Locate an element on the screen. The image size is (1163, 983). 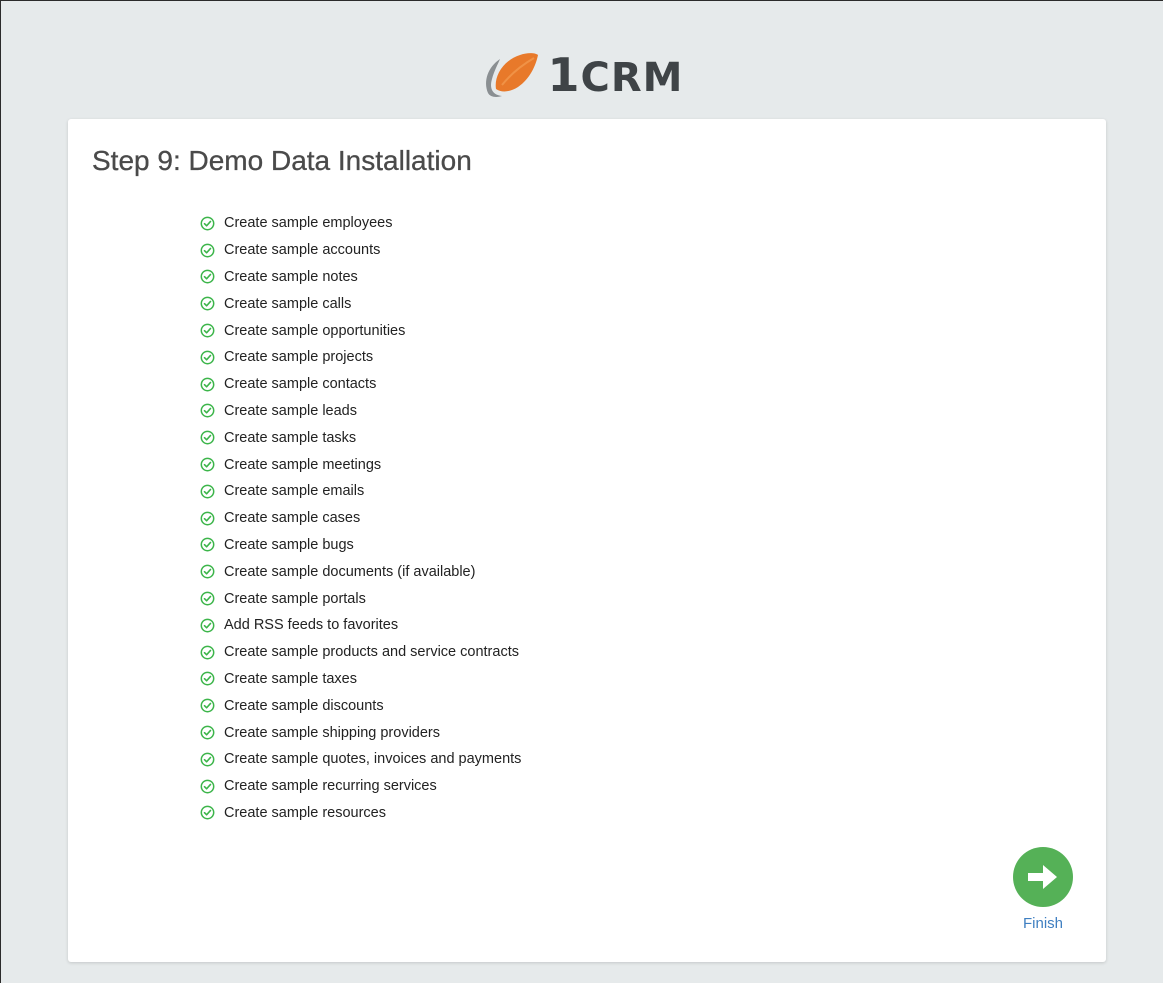
task-label: Create sample tasks is located at coordinates (290, 437).